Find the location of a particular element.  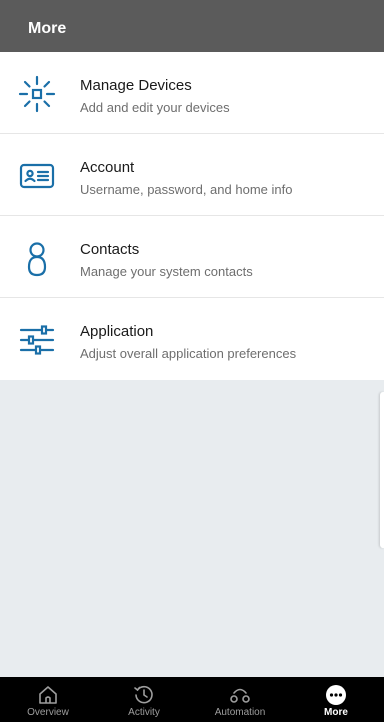

bottom-navigation: Overview Activity Automation More is located at coordinates (192, 699).